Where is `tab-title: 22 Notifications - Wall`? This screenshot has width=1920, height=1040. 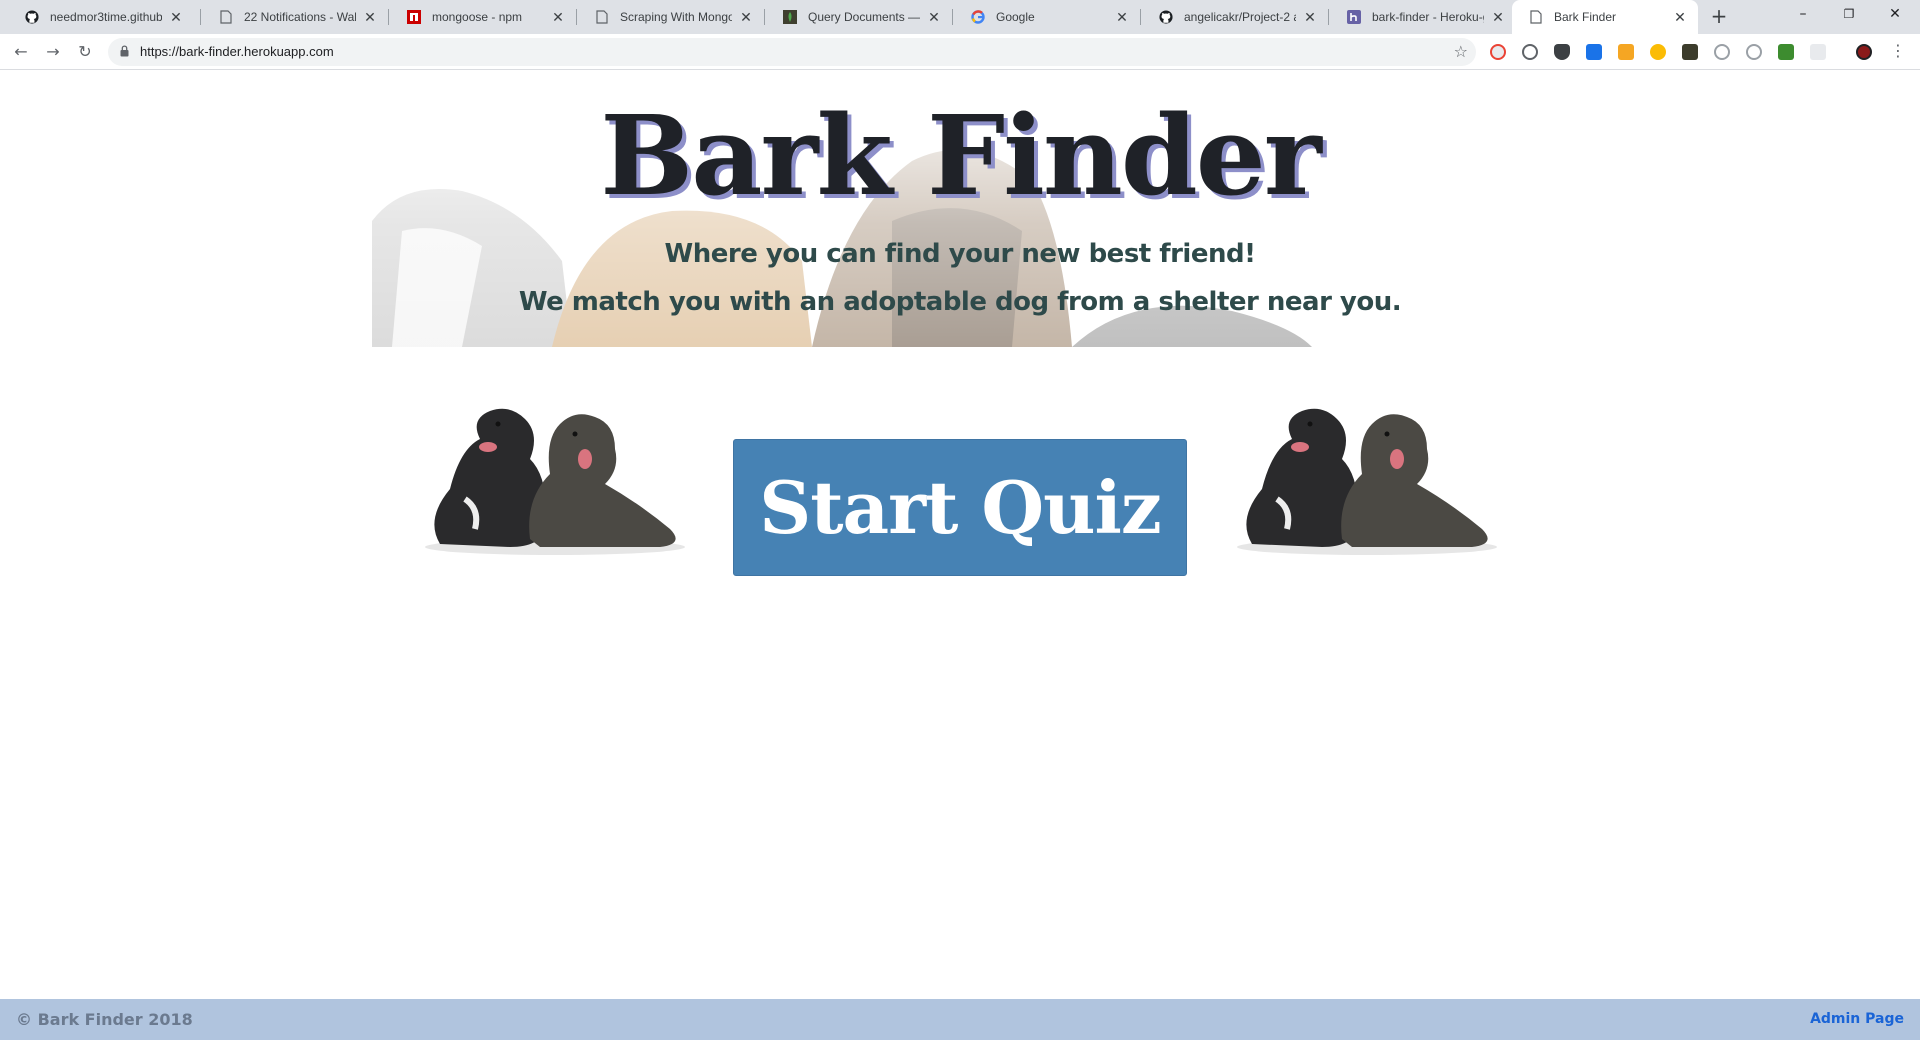
tab-title: 22 Notifications - Wall is located at coordinates (300, 17).